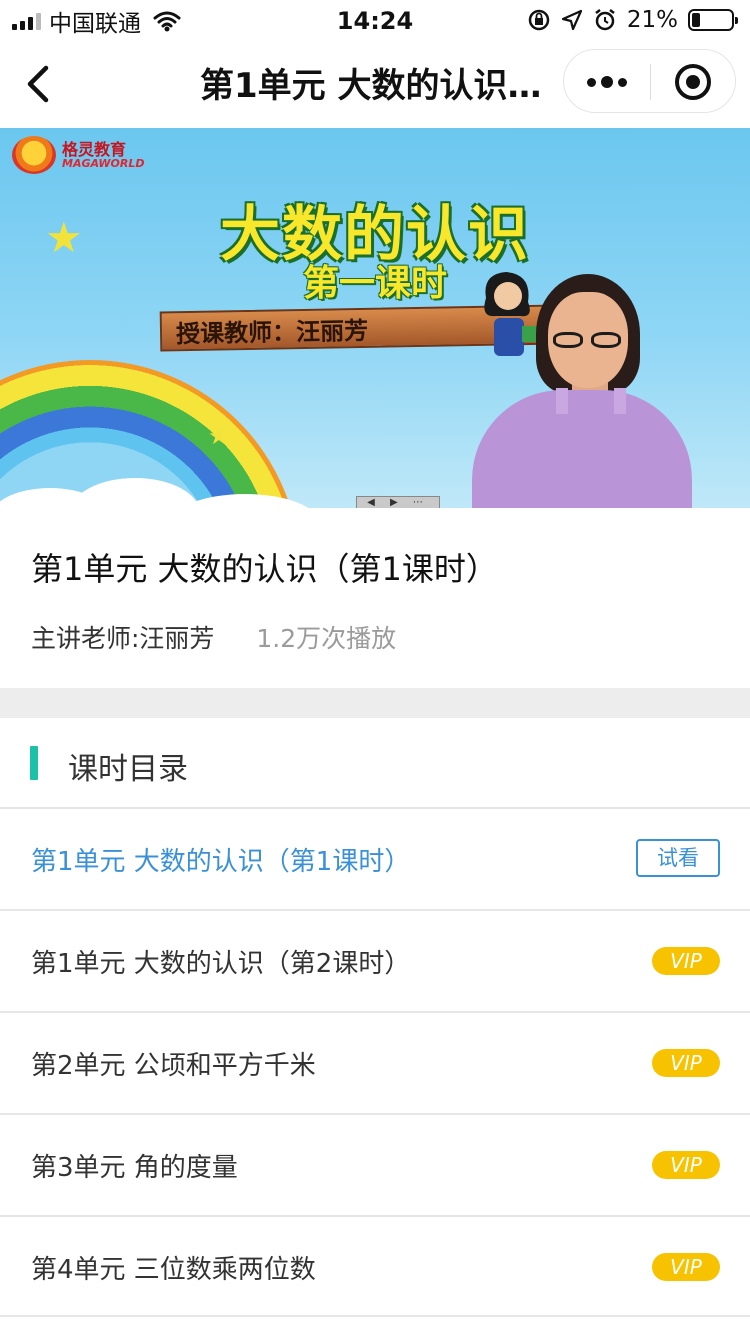 This screenshot has width=750, height=1334. What do you see at coordinates (398, 502) in the screenshot?
I see `video-mini-controls: ◀ ▶ ⋯` at bounding box center [398, 502].